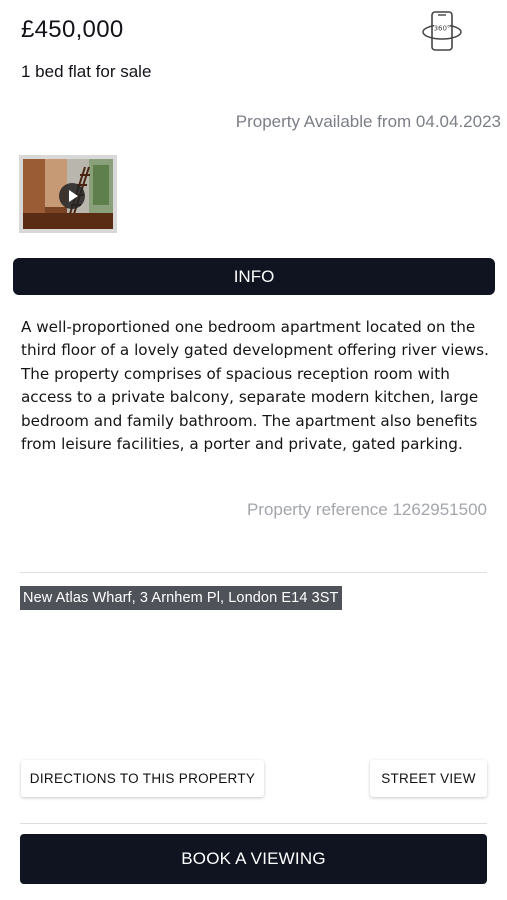  Describe the element at coordinates (253, 859) in the screenshot. I see `book-viewing-button: BOOK A VIEWING` at that location.